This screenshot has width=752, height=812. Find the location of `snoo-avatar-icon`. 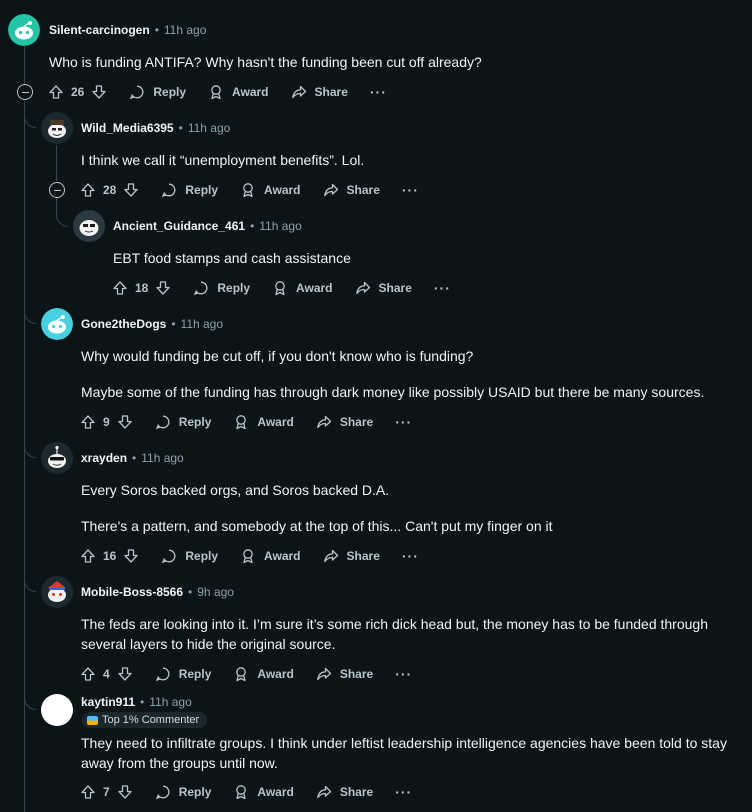

snoo-avatar-icon is located at coordinates (57, 591).